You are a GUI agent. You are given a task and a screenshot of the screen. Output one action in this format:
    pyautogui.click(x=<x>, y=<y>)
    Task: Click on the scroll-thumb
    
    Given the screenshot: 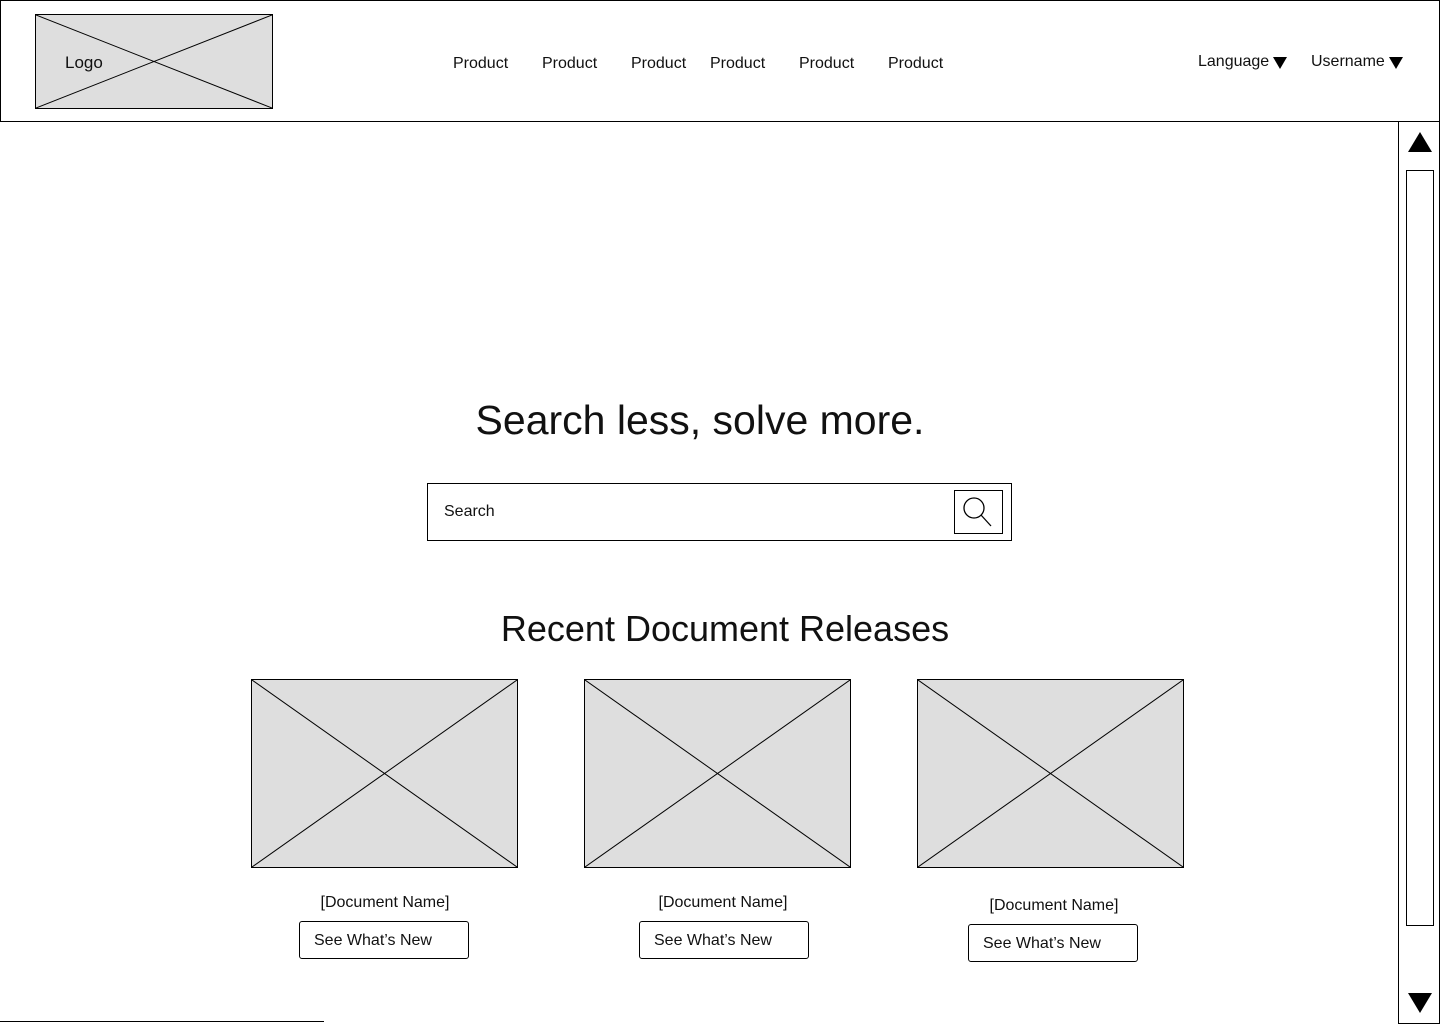 What is the action you would take?
    pyautogui.click(x=1420, y=548)
    